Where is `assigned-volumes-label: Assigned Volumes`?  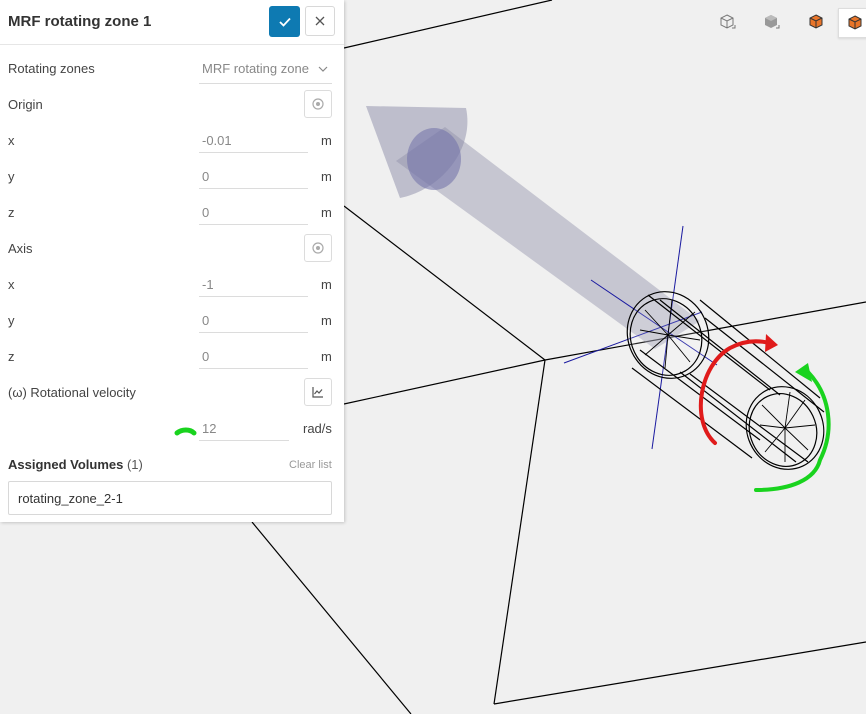
assigned-volumes-label: Assigned Volumes is located at coordinates (66, 464).